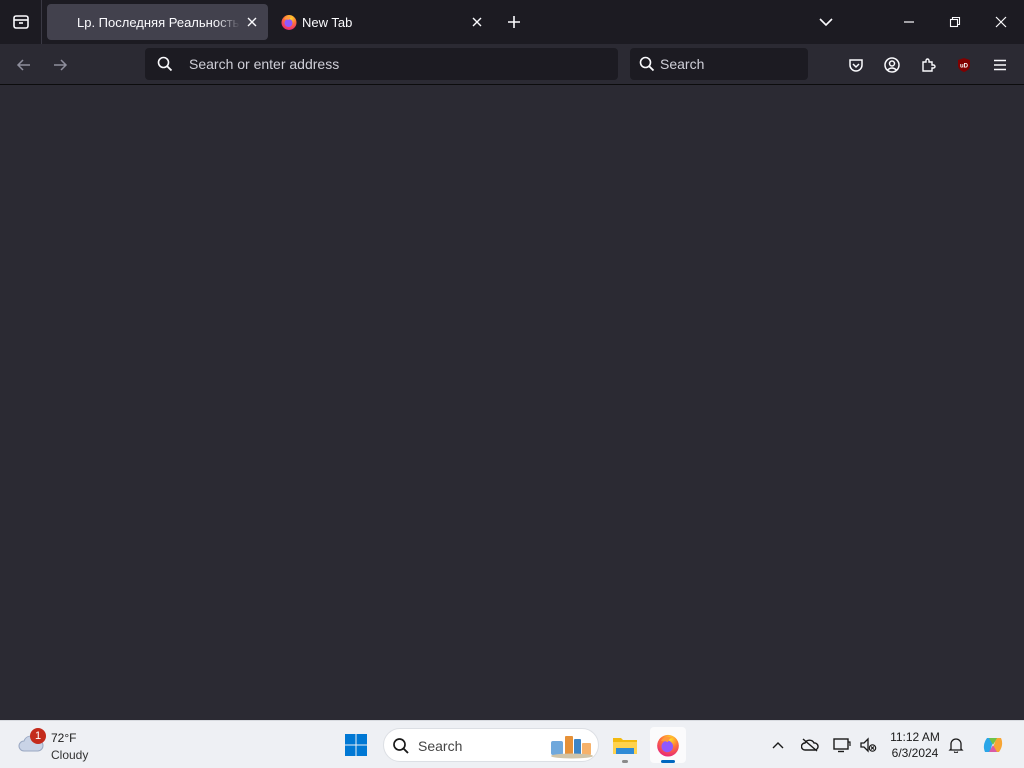  I want to click on chevron-up-icon, so click(778, 745).